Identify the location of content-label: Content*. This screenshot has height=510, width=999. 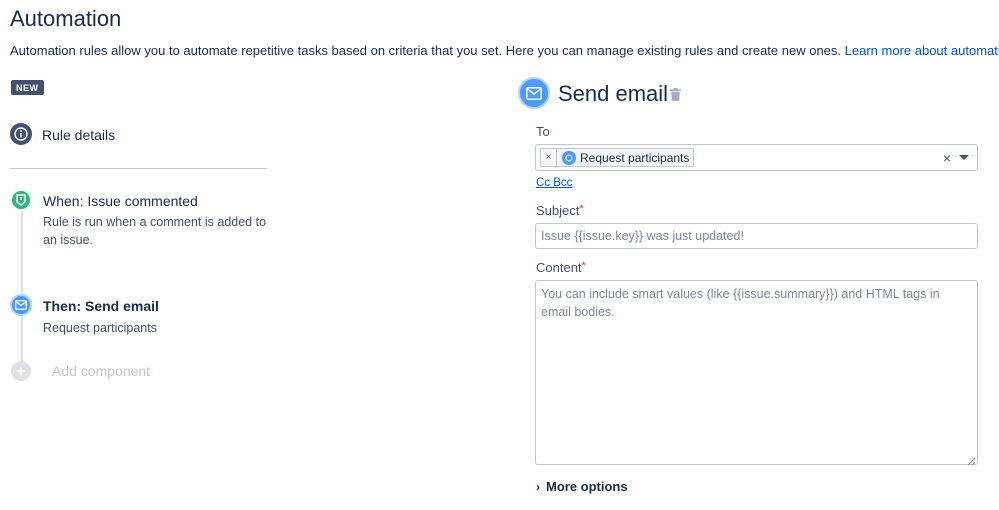
(561, 267).